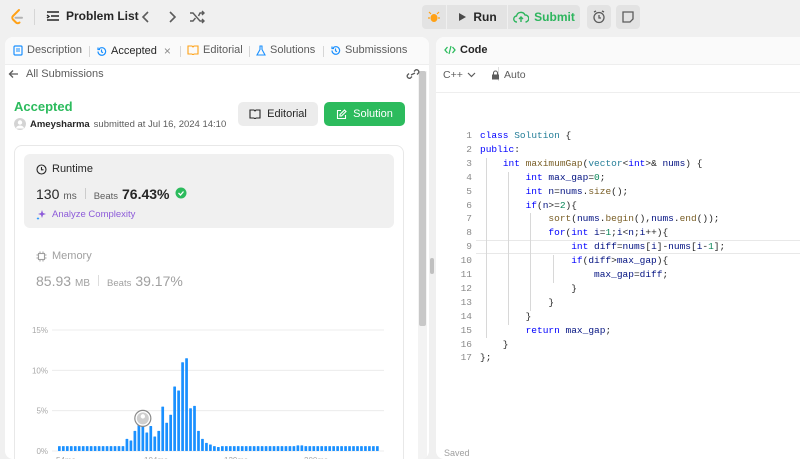 This screenshot has width=800, height=459. What do you see at coordinates (525, 135) in the screenshot?
I see `code-line: class Solution {` at bounding box center [525, 135].